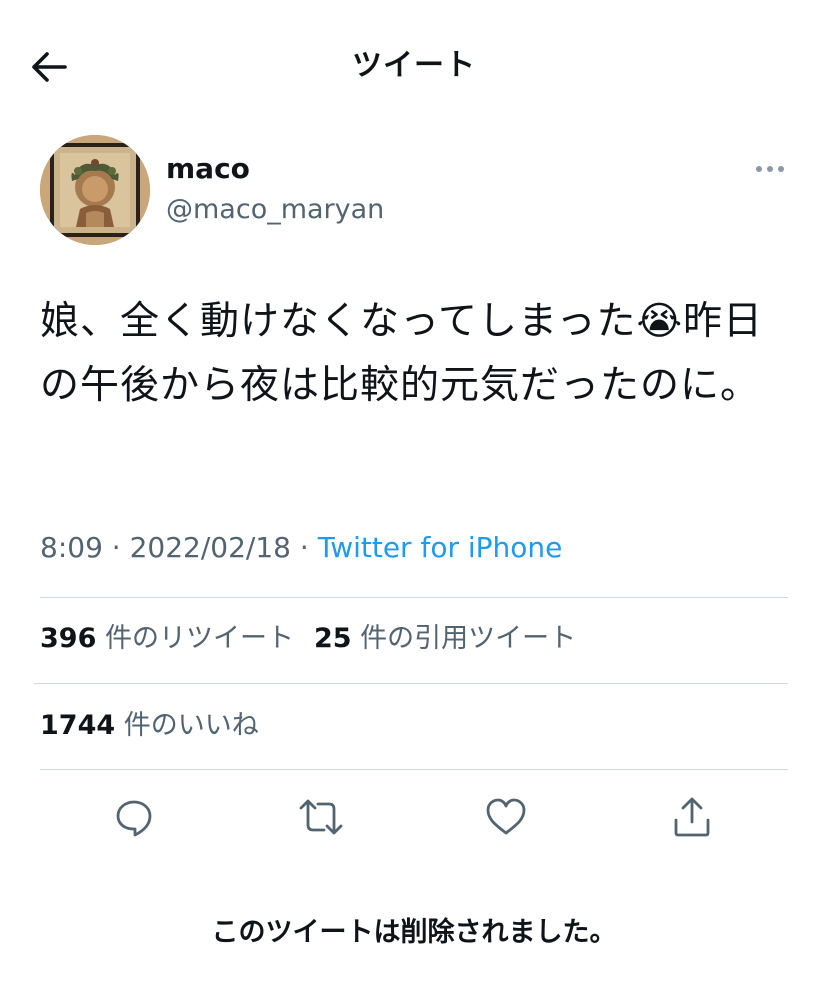  I want to click on avatar-image, so click(95, 190).